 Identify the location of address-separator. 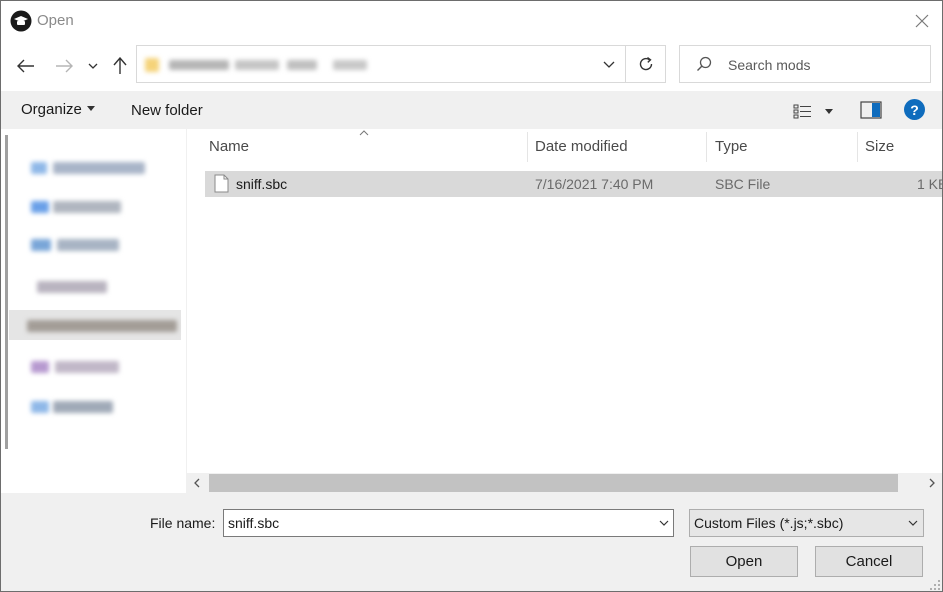
(625, 64).